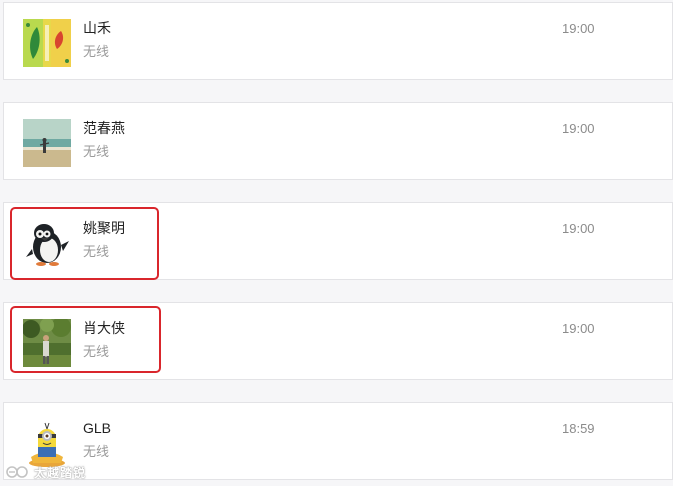 The height and width of the screenshot is (486, 673). What do you see at coordinates (47, 343) in the screenshot?
I see `forest-photo-avatar-icon` at bounding box center [47, 343].